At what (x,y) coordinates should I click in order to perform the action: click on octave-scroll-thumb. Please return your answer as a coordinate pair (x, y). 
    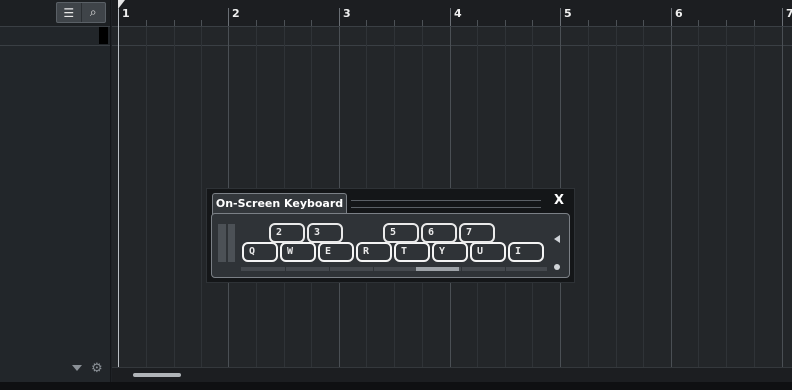
    Looking at the image, I should click on (437, 269).